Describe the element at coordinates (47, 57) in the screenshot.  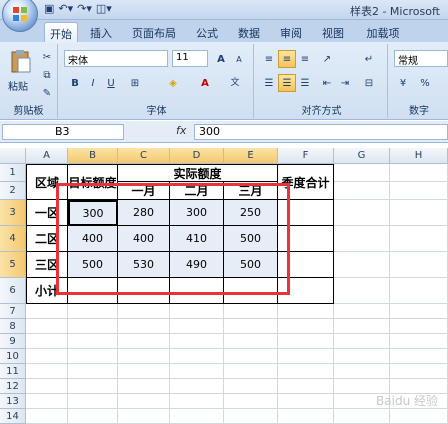
I see `cut-icon: ✂` at that location.